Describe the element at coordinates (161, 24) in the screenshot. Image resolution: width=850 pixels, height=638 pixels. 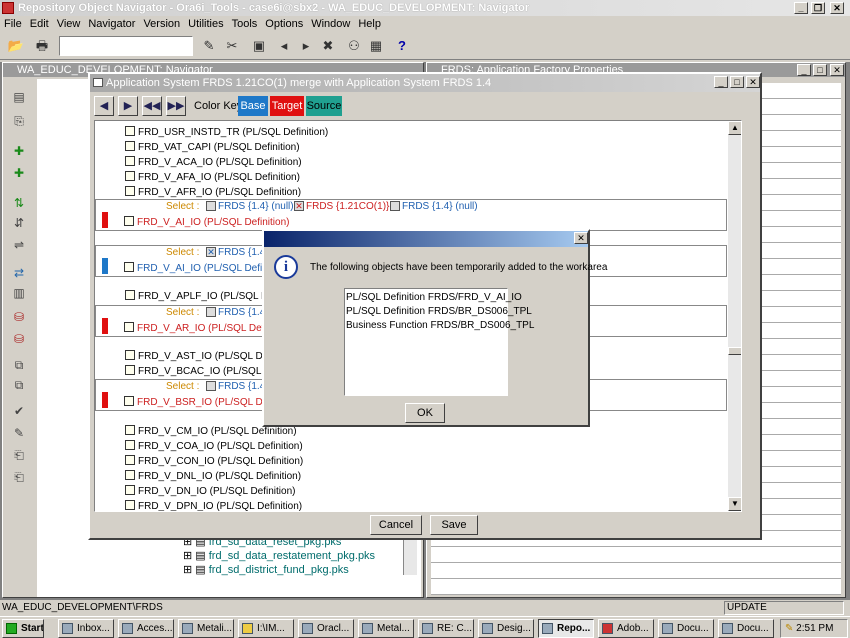
I see `menu-version: Version` at that location.